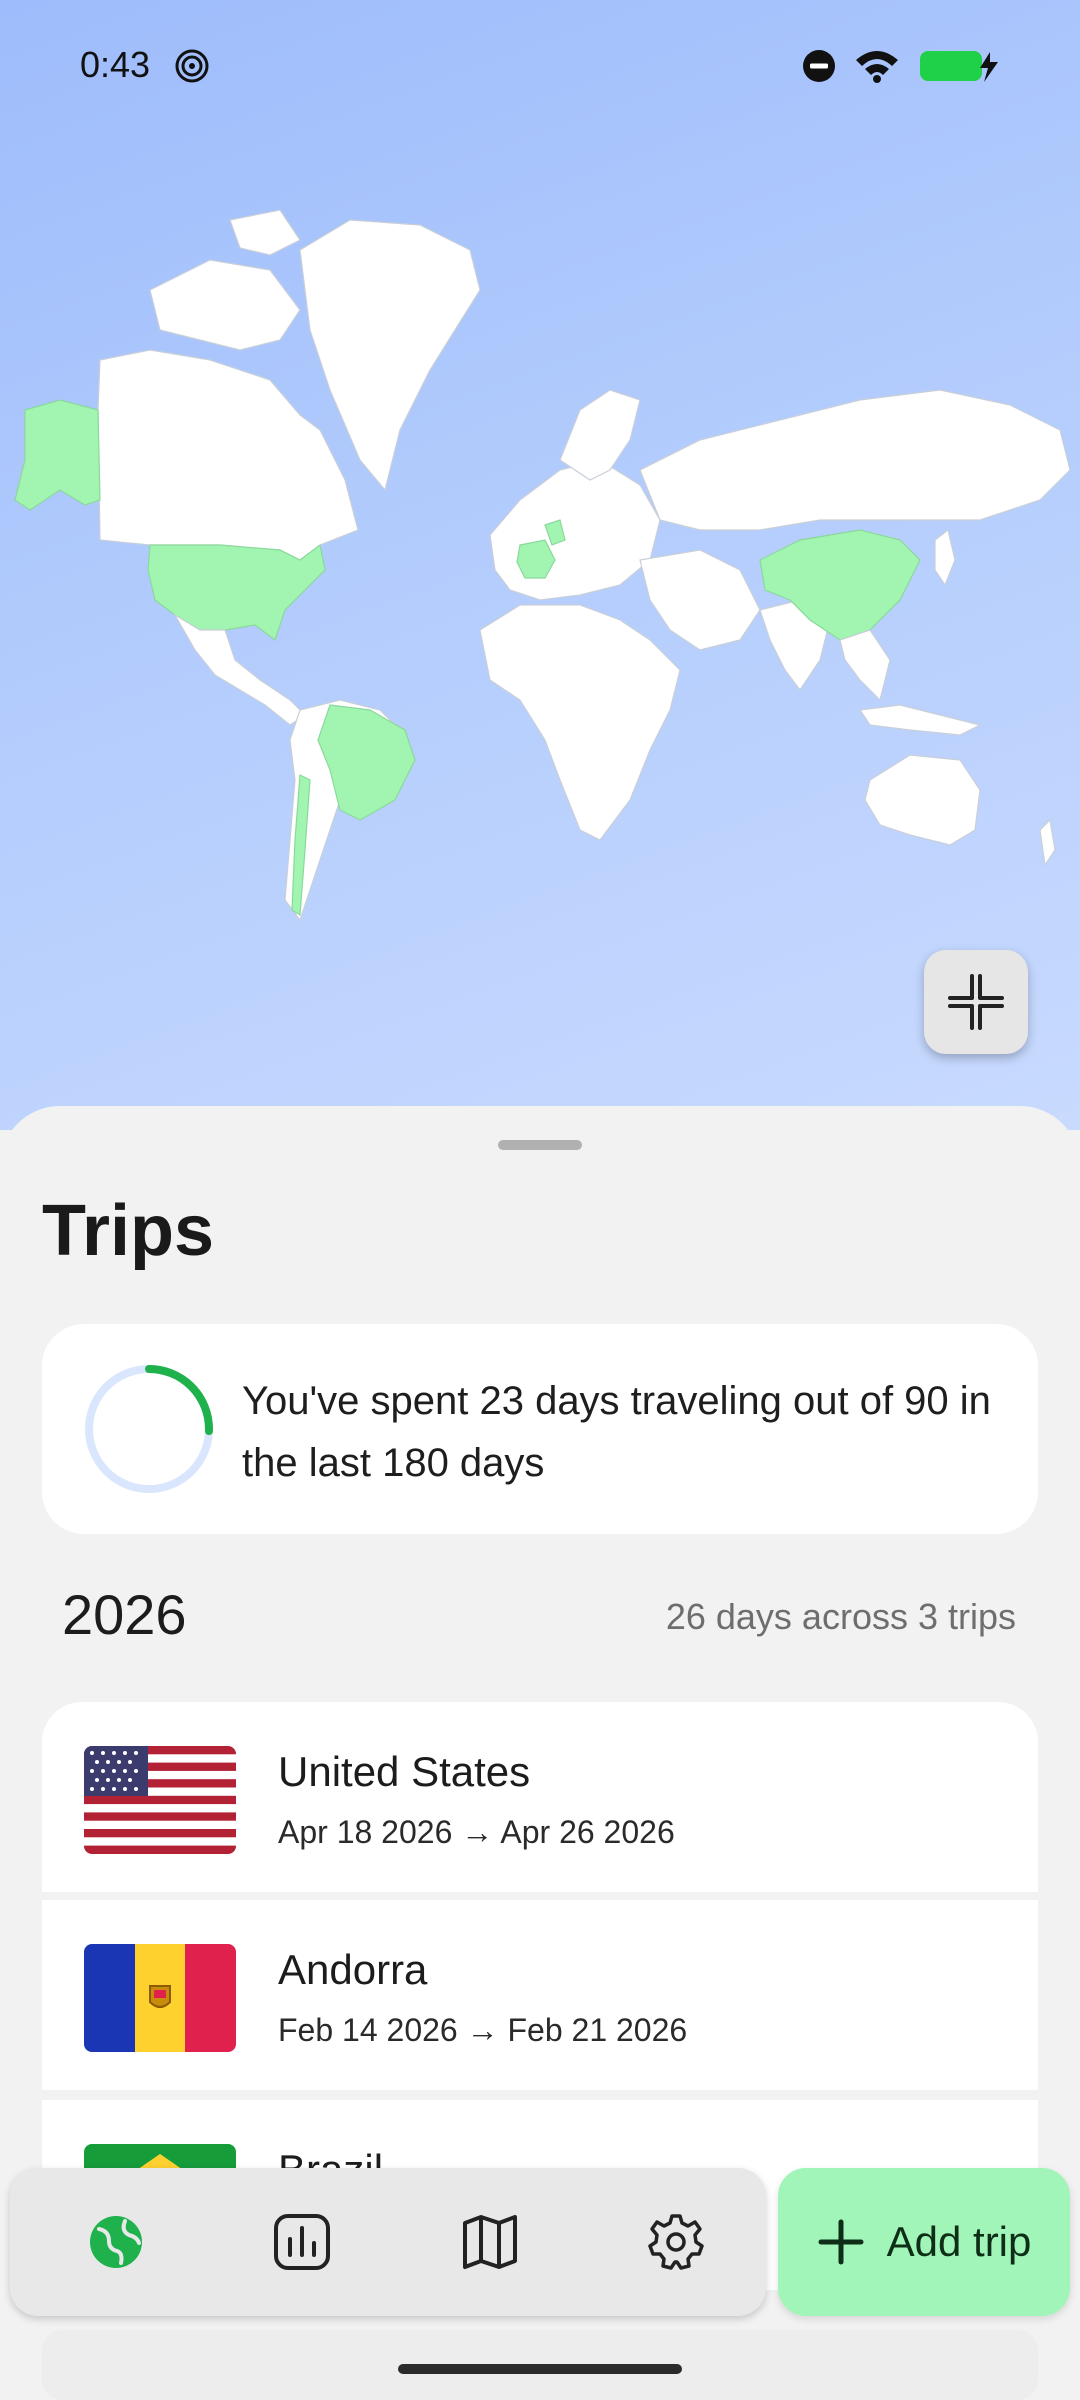  I want to click on map-country-australia, so click(922, 800).